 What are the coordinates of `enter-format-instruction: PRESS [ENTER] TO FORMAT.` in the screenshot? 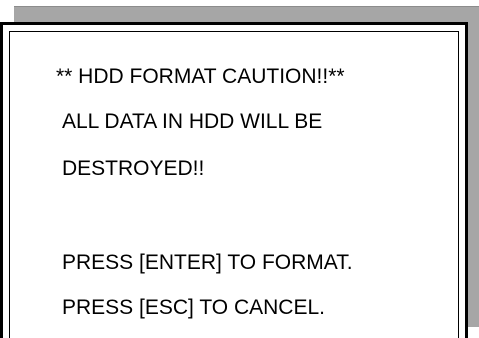 It's located at (207, 262).